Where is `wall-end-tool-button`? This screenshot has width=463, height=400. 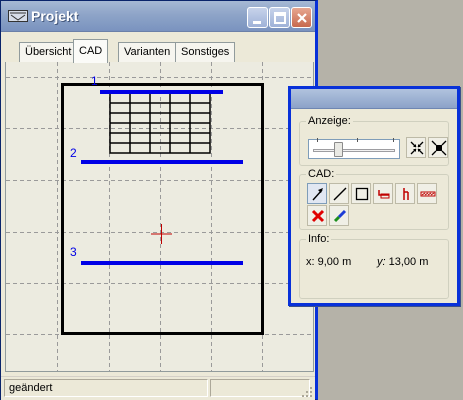 wall-end-tool-button is located at coordinates (383, 193).